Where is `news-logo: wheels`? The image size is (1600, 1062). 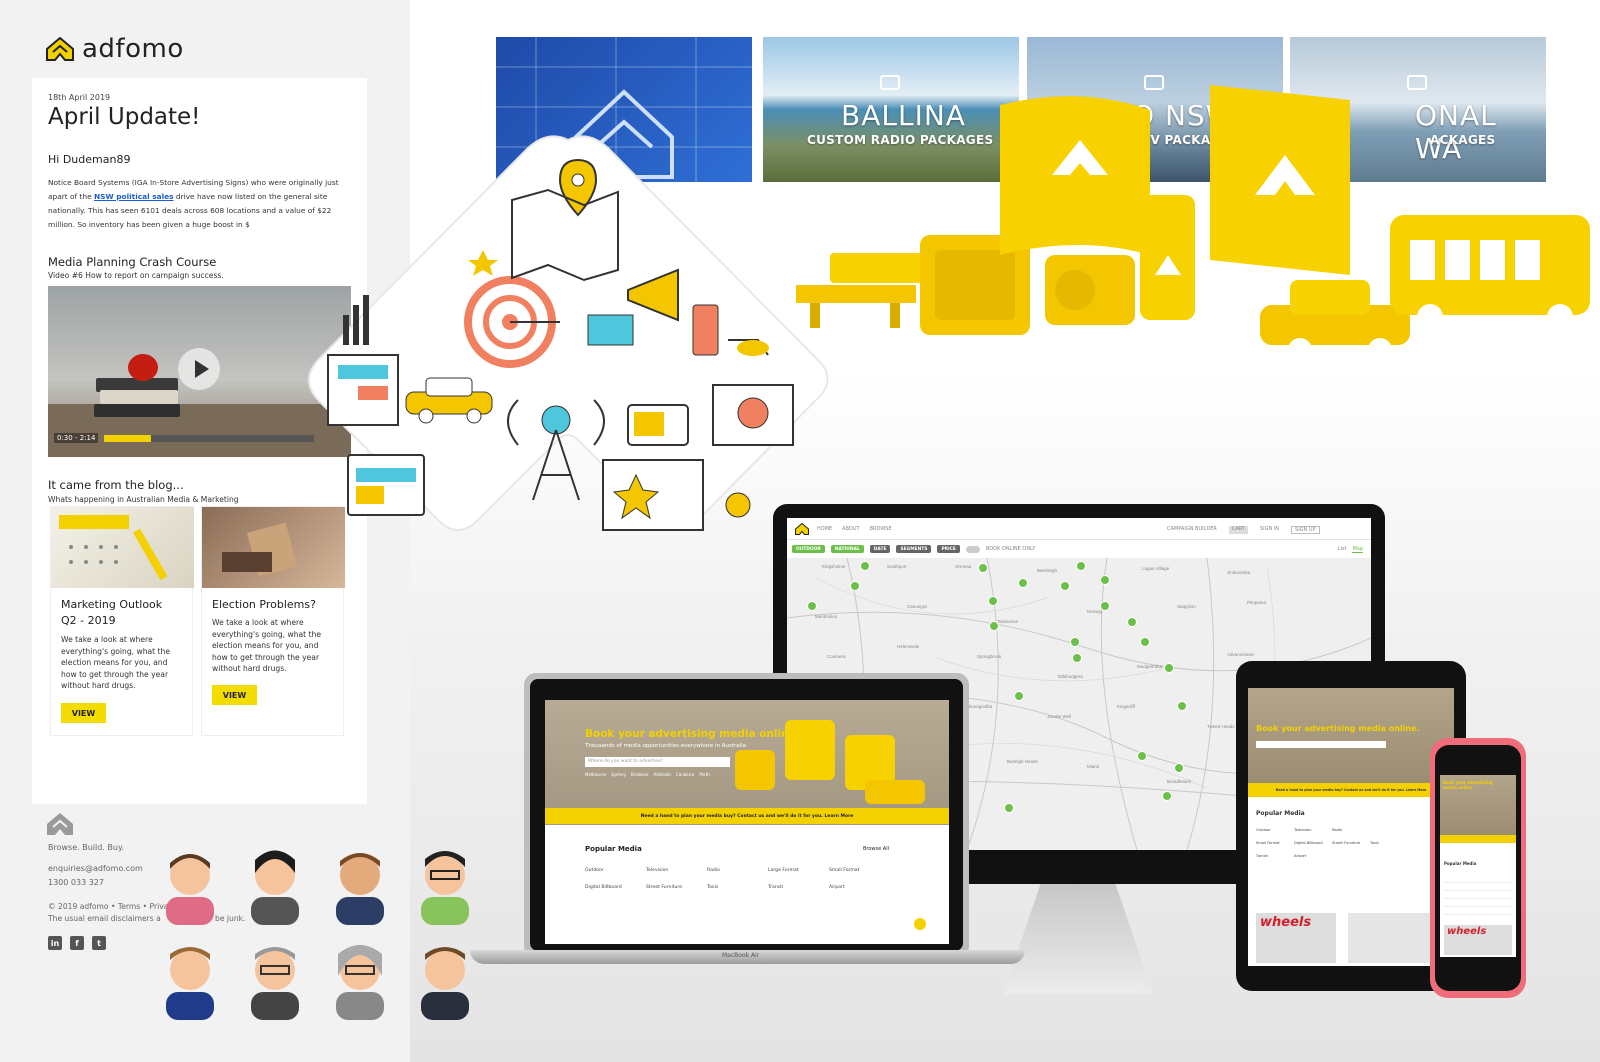
news-logo: wheels is located at coordinates (1467, 931).